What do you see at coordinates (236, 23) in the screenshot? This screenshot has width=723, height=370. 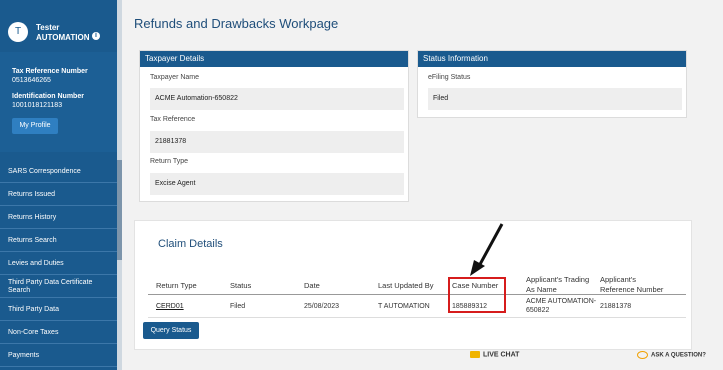 I see `page-title: Refunds and Drawbacks Workpage` at bounding box center [236, 23].